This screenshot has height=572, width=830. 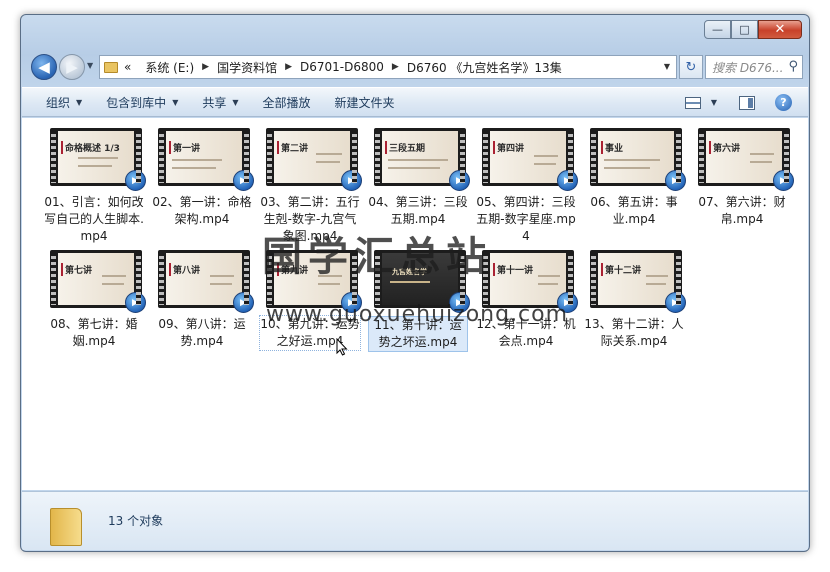 I want to click on thumbnail-title: 第四讲, so click(x=508, y=147).